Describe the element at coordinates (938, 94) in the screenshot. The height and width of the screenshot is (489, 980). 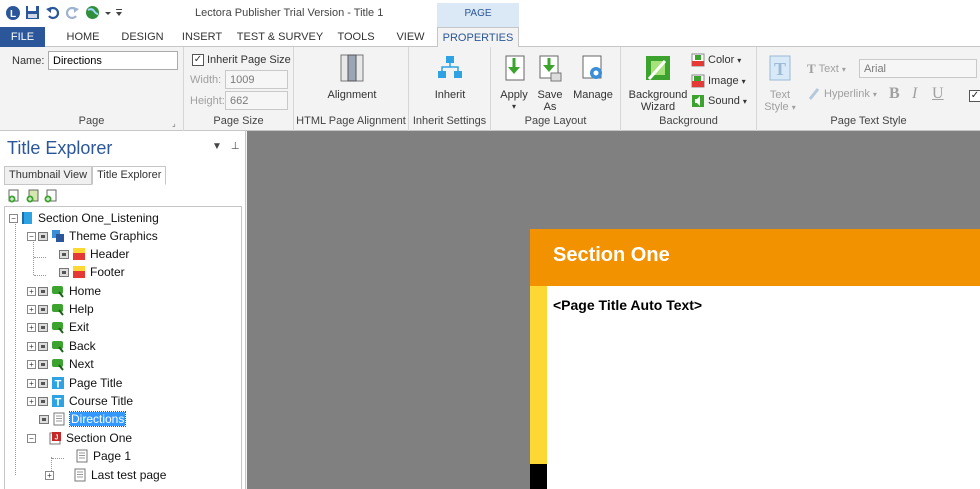
I see `underline-button: U` at that location.